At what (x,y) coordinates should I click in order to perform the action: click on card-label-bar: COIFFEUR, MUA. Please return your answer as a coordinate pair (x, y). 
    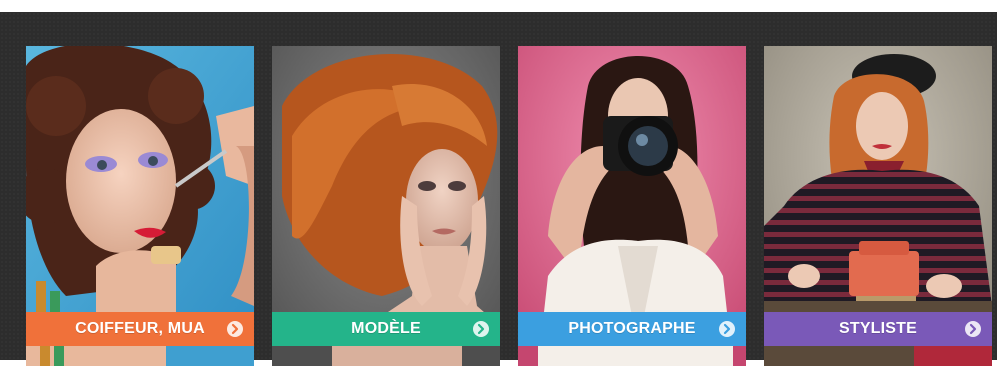
    Looking at the image, I should click on (140, 329).